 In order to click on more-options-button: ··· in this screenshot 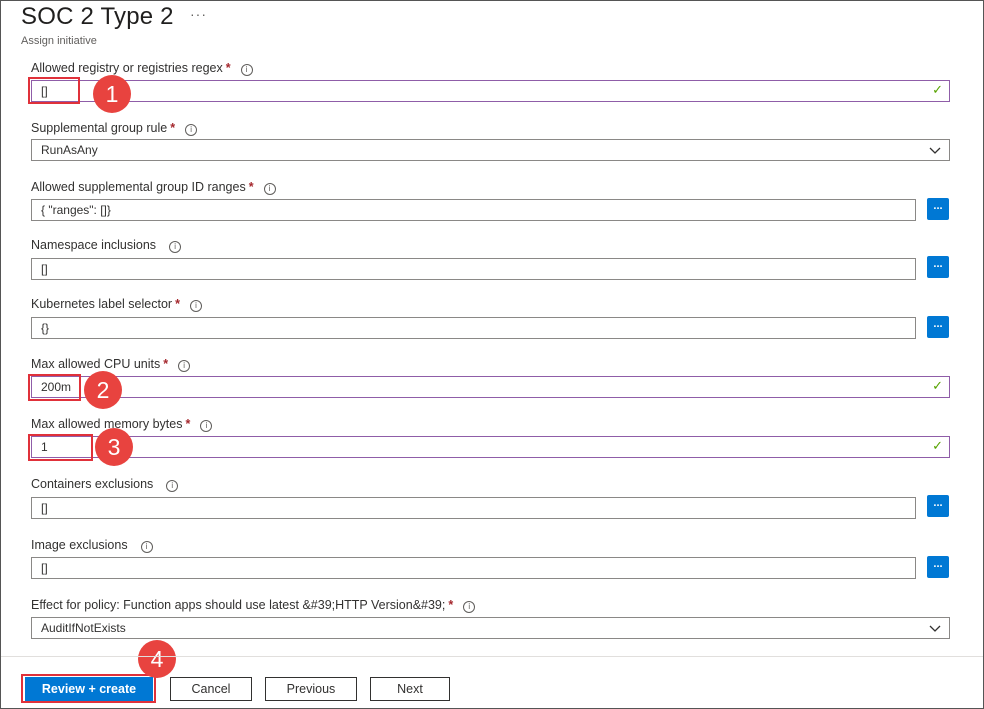, I will do `click(198, 14)`.